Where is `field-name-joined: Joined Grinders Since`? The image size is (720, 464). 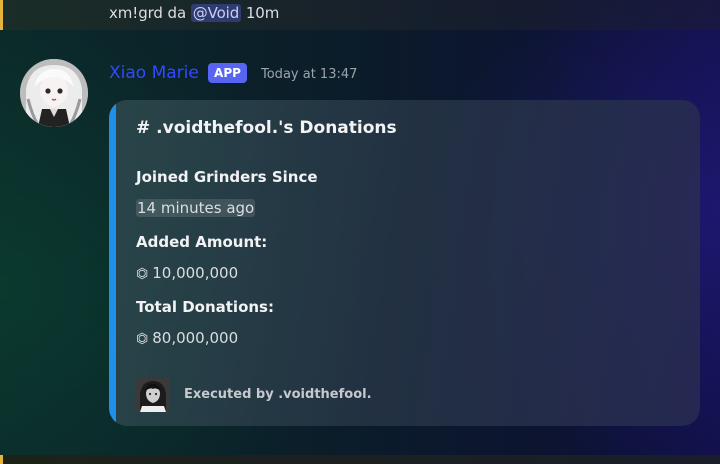
field-name-joined: Joined Grinders Since is located at coordinates (227, 177).